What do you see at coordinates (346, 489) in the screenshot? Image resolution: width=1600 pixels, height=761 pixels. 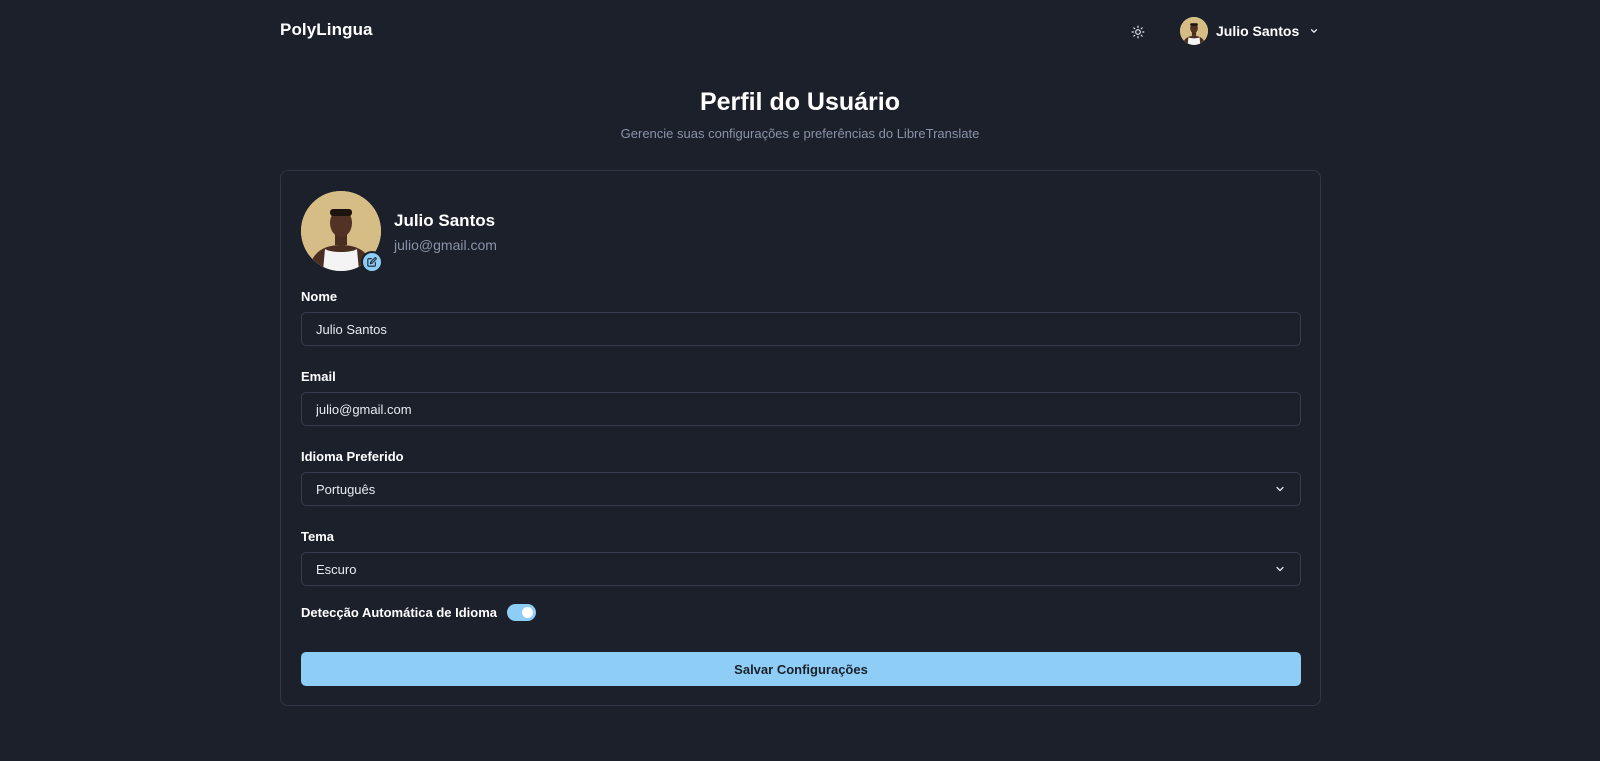 I see `language-select-value: Português` at bounding box center [346, 489].